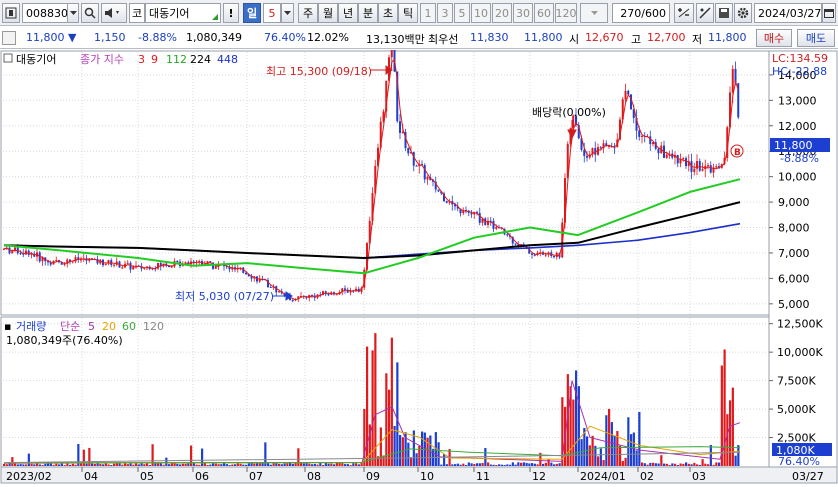 This screenshot has width=838, height=487. What do you see at coordinates (544, 13) in the screenshot?
I see `interval-button: 60` at bounding box center [544, 13].